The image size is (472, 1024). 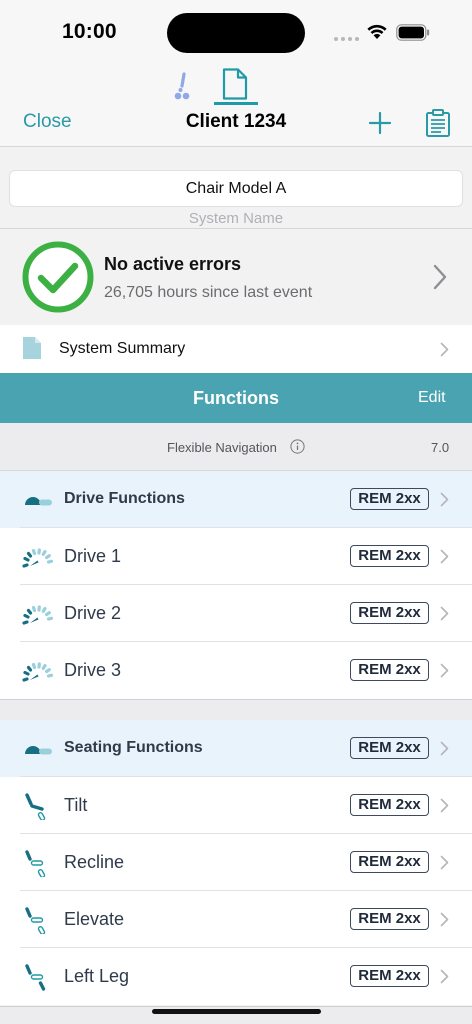 I want to click on edit-button: Edit, so click(x=432, y=398).